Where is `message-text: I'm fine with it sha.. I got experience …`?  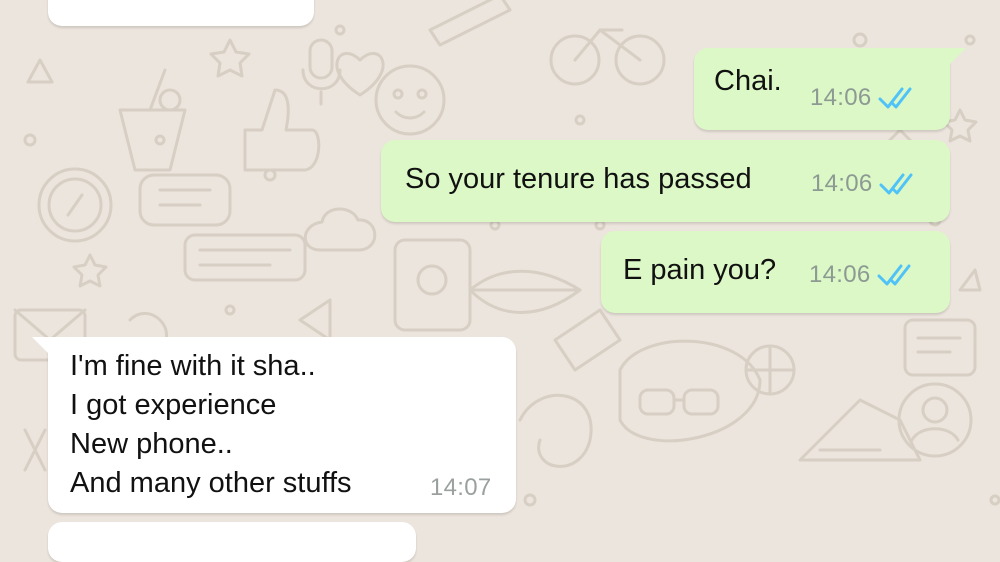
message-text: I'm fine with it sha.. I got experience … is located at coordinates (211, 424).